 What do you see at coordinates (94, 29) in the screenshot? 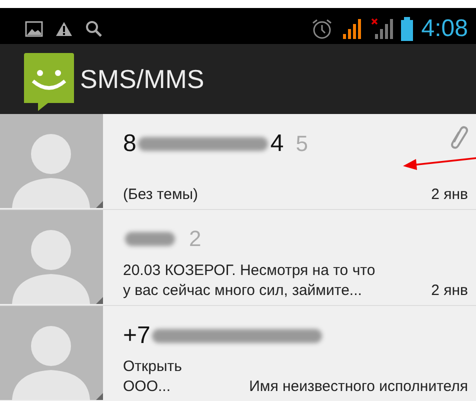
I see `search-icon` at bounding box center [94, 29].